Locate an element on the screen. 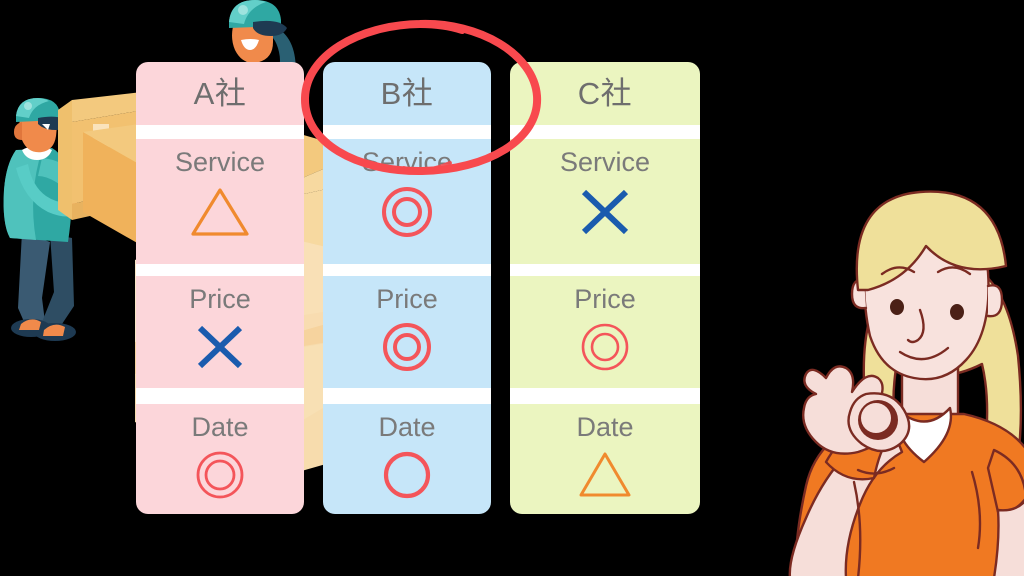 The width and height of the screenshot is (1024, 576). table-cell-price-a: Price is located at coordinates (220, 332).